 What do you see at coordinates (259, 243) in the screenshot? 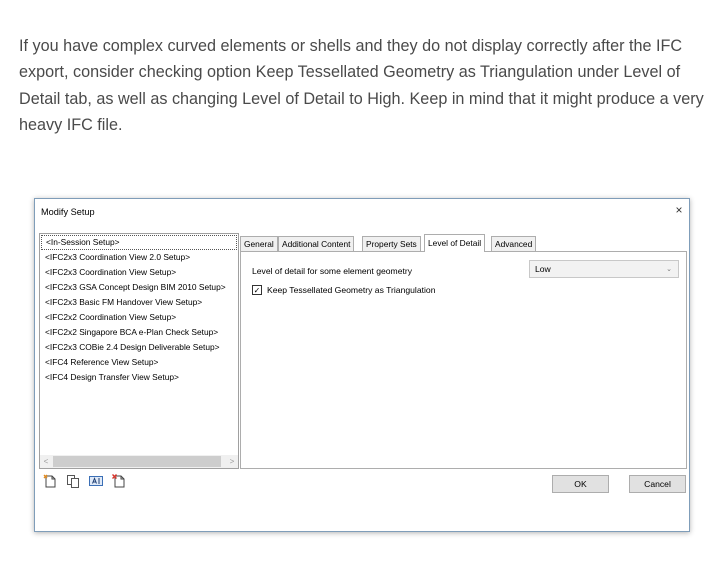
I see `tab-general: General` at bounding box center [259, 243].